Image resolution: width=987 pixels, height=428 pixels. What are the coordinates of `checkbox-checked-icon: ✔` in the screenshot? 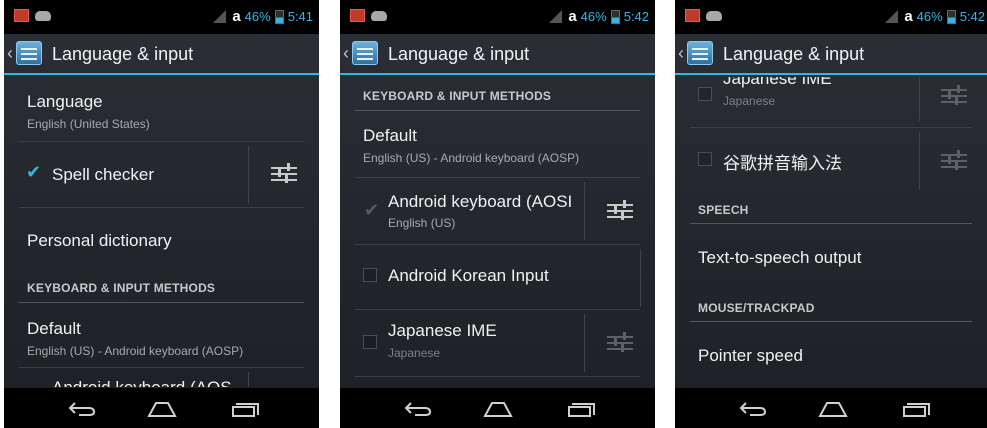 It's located at (33, 172).